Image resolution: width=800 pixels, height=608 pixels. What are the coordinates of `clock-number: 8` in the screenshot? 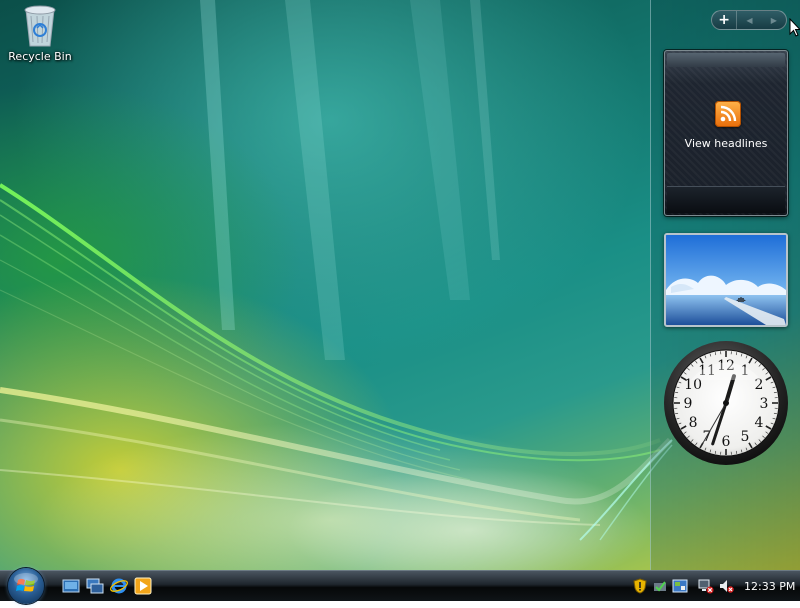 It's located at (693, 423).